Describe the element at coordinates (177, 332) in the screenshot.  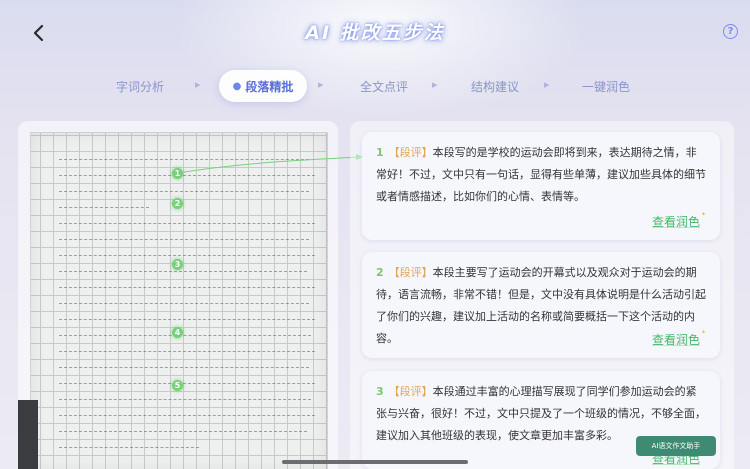
I see `paragraph-marker: 4` at that location.